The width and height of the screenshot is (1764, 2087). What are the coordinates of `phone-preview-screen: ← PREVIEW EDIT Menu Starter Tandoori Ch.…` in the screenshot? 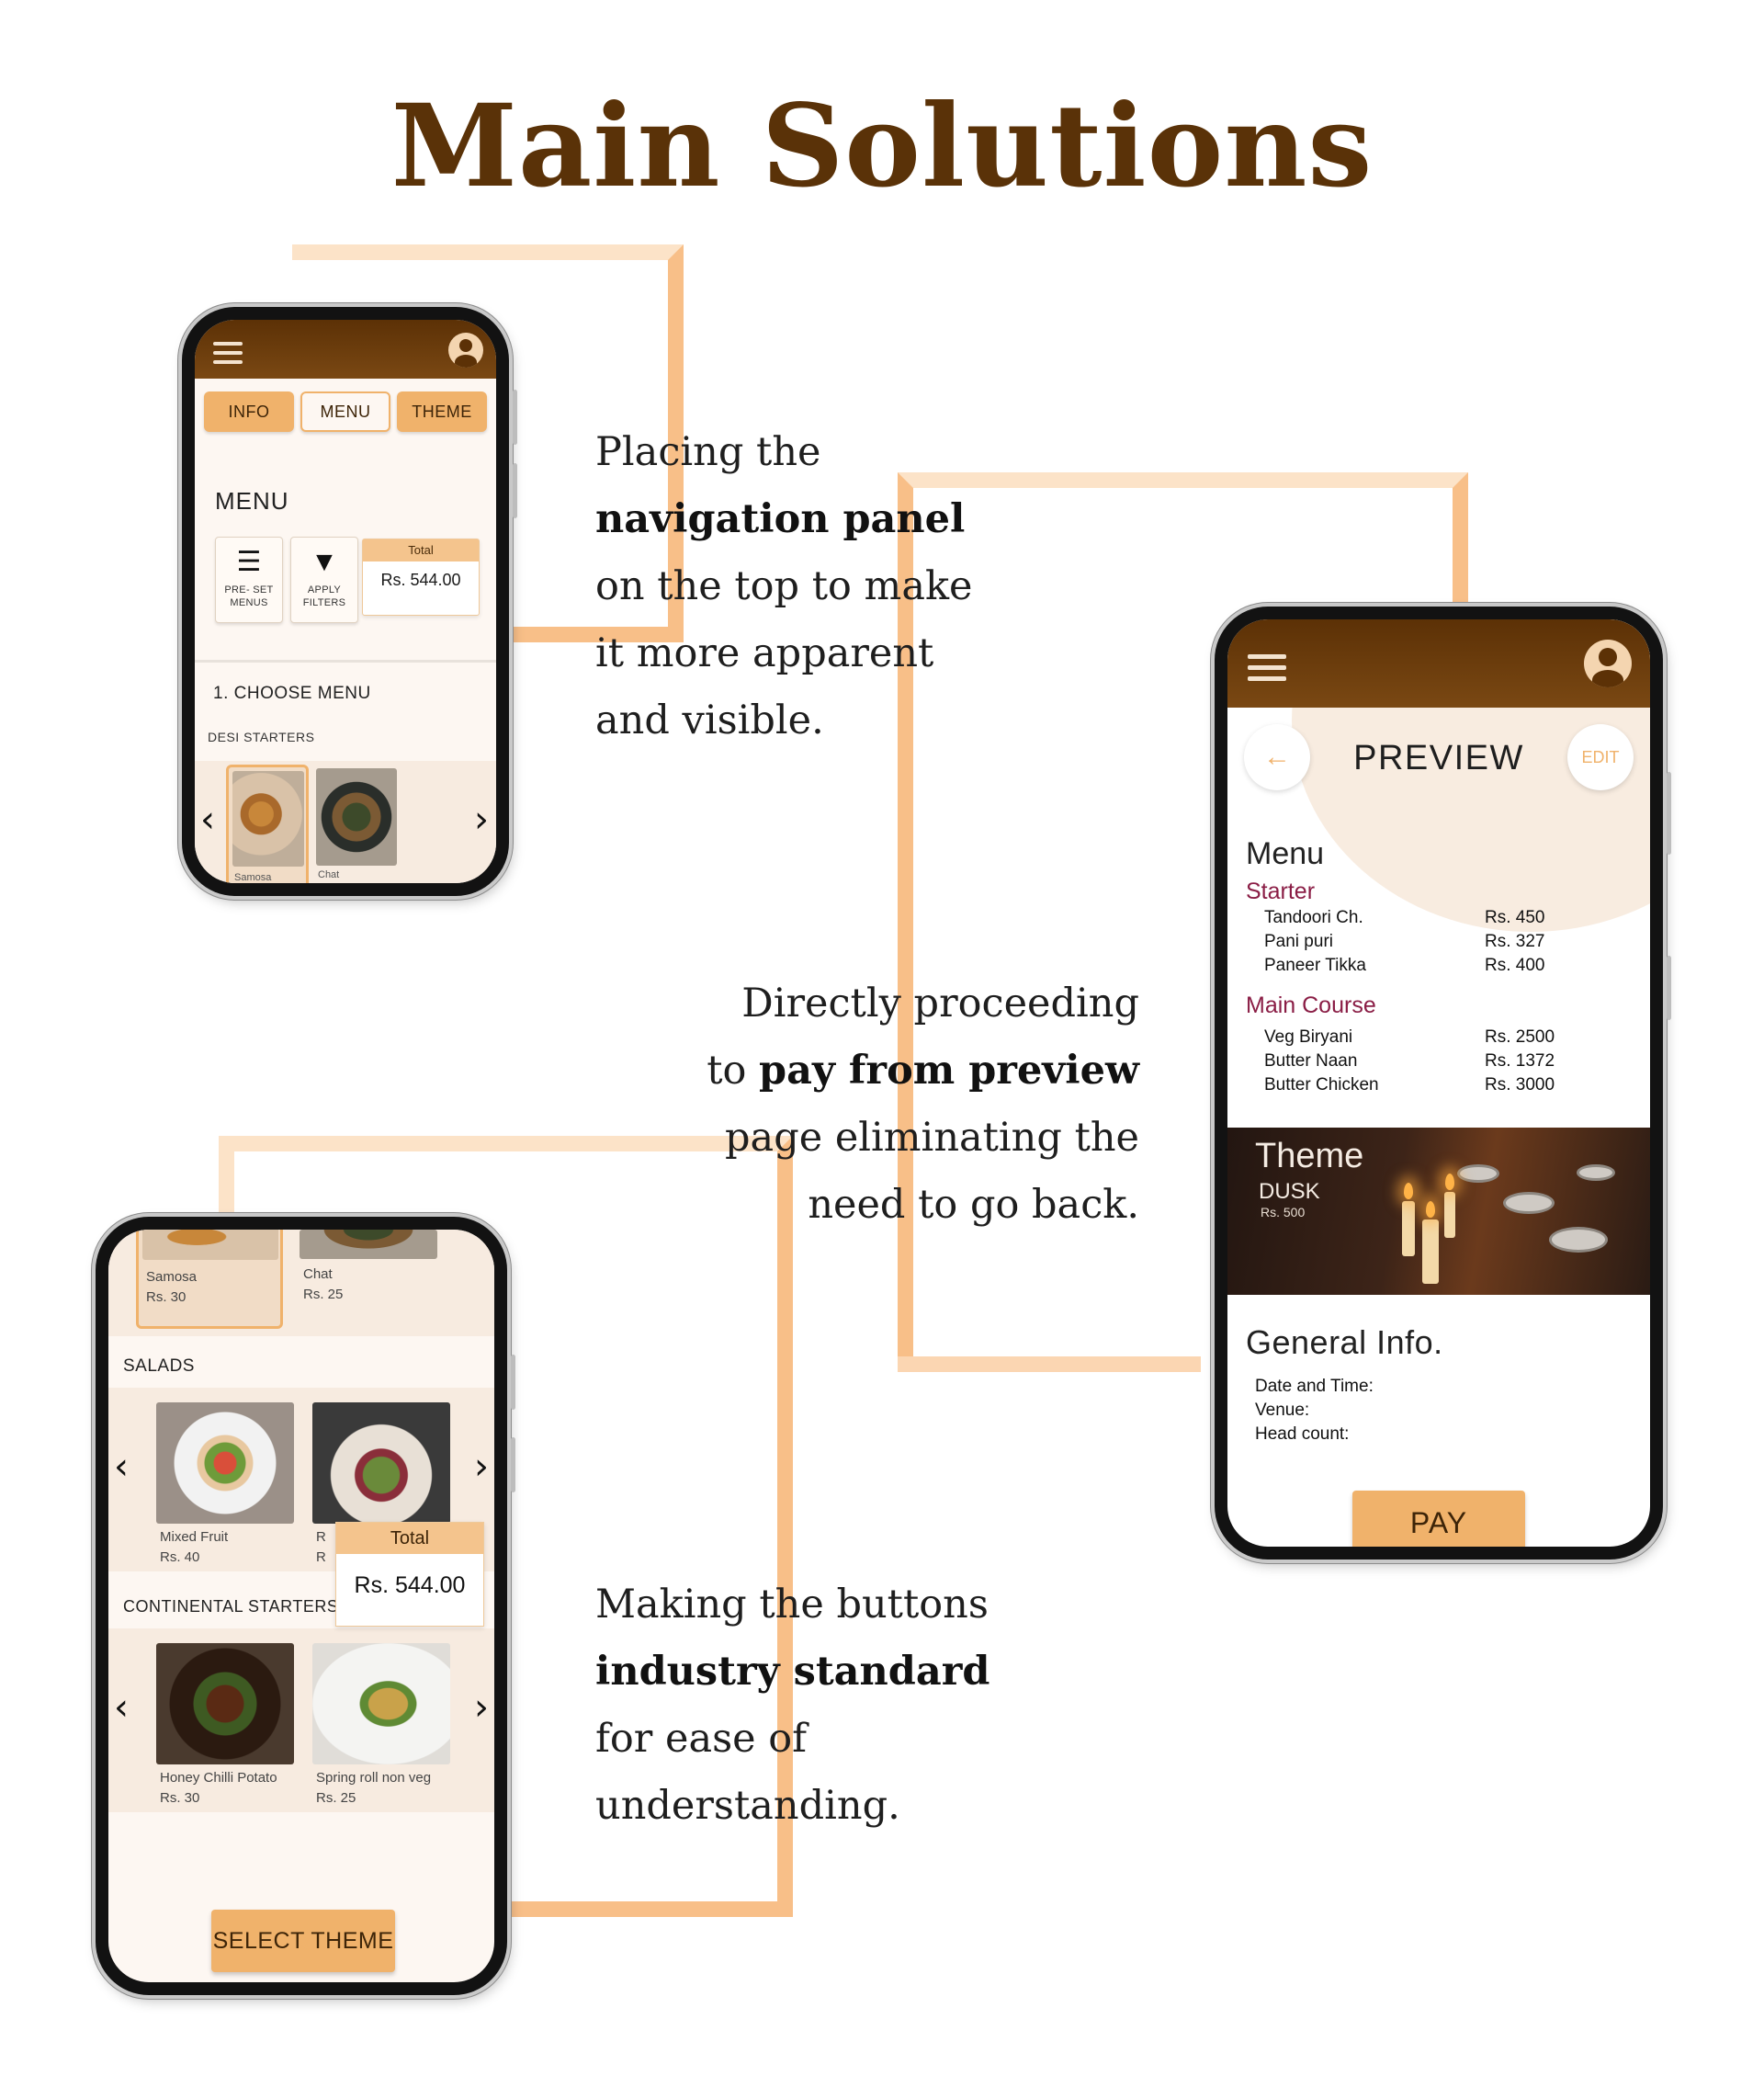 It's located at (1443, 1083).